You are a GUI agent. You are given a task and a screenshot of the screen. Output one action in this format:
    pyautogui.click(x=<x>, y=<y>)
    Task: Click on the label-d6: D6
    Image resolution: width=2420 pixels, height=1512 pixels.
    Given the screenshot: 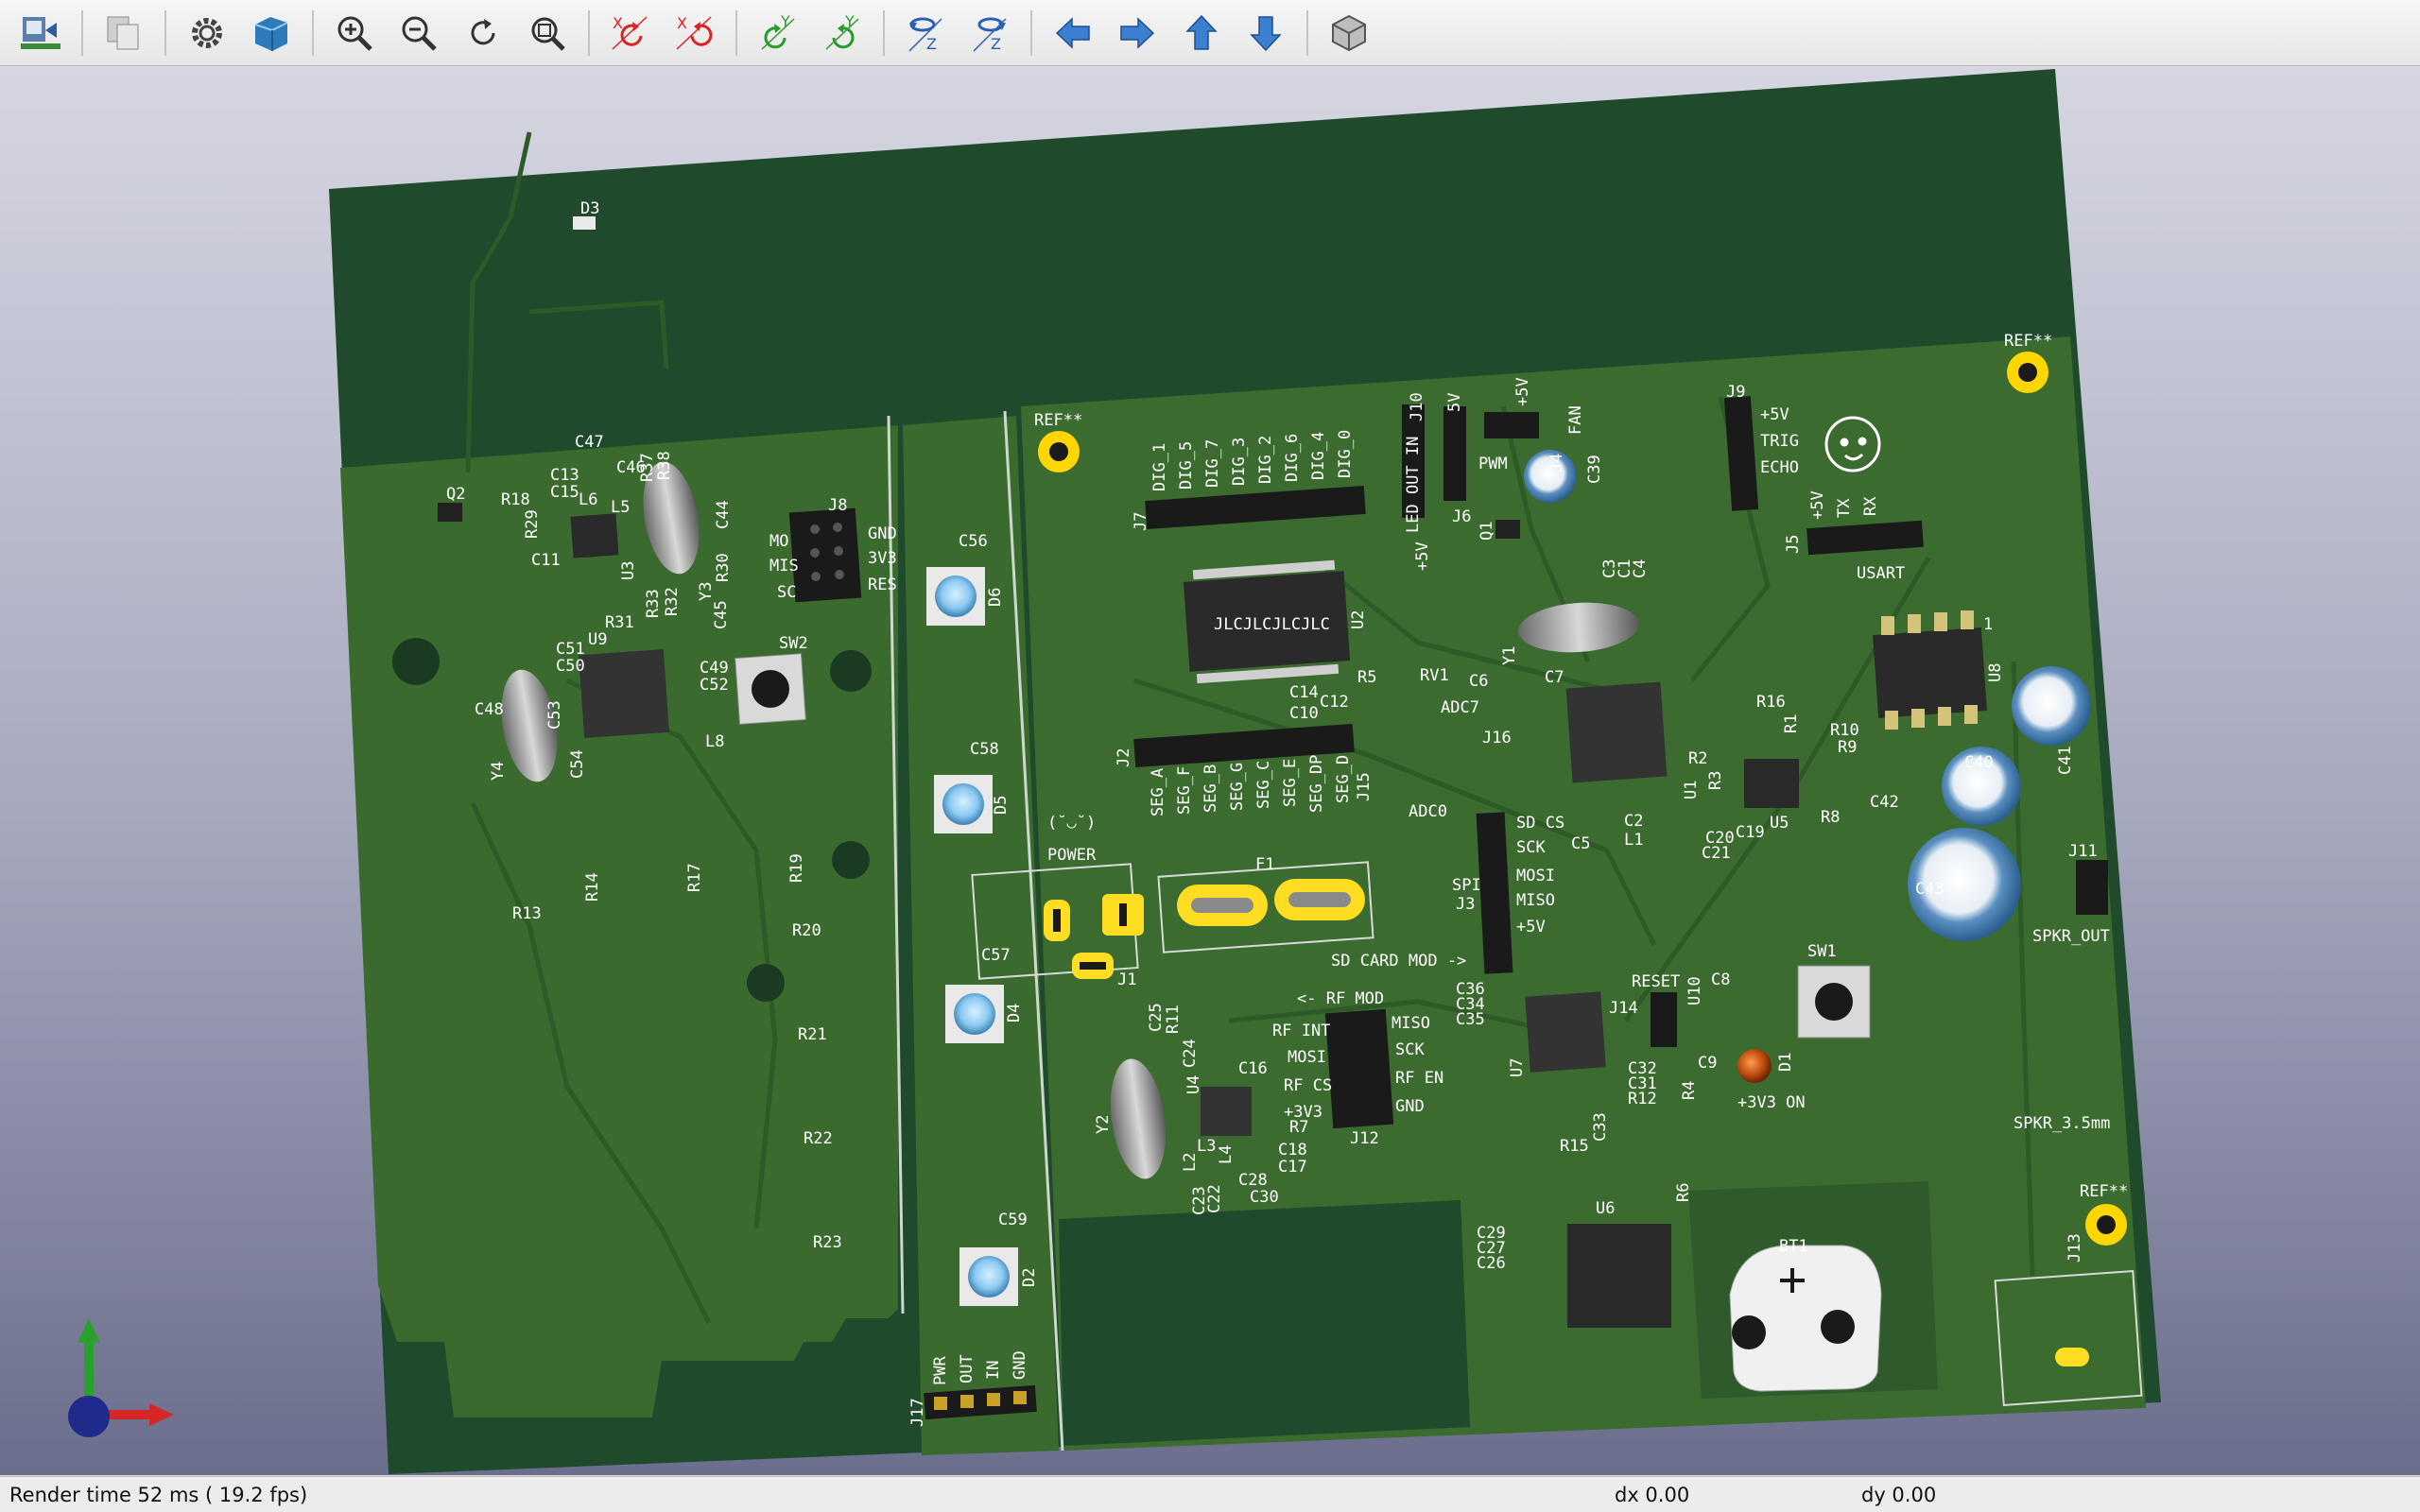 What is the action you would take?
    pyautogui.click(x=995, y=597)
    